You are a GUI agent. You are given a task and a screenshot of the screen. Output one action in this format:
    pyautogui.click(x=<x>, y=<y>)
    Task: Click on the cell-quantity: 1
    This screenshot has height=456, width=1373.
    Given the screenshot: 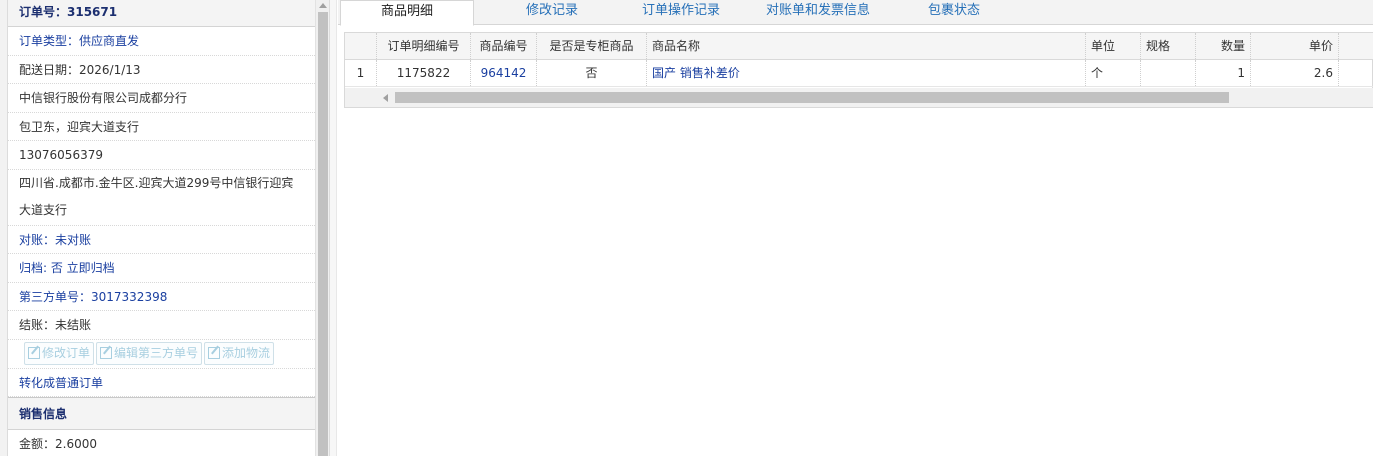 What is the action you would take?
    pyautogui.click(x=1223, y=73)
    